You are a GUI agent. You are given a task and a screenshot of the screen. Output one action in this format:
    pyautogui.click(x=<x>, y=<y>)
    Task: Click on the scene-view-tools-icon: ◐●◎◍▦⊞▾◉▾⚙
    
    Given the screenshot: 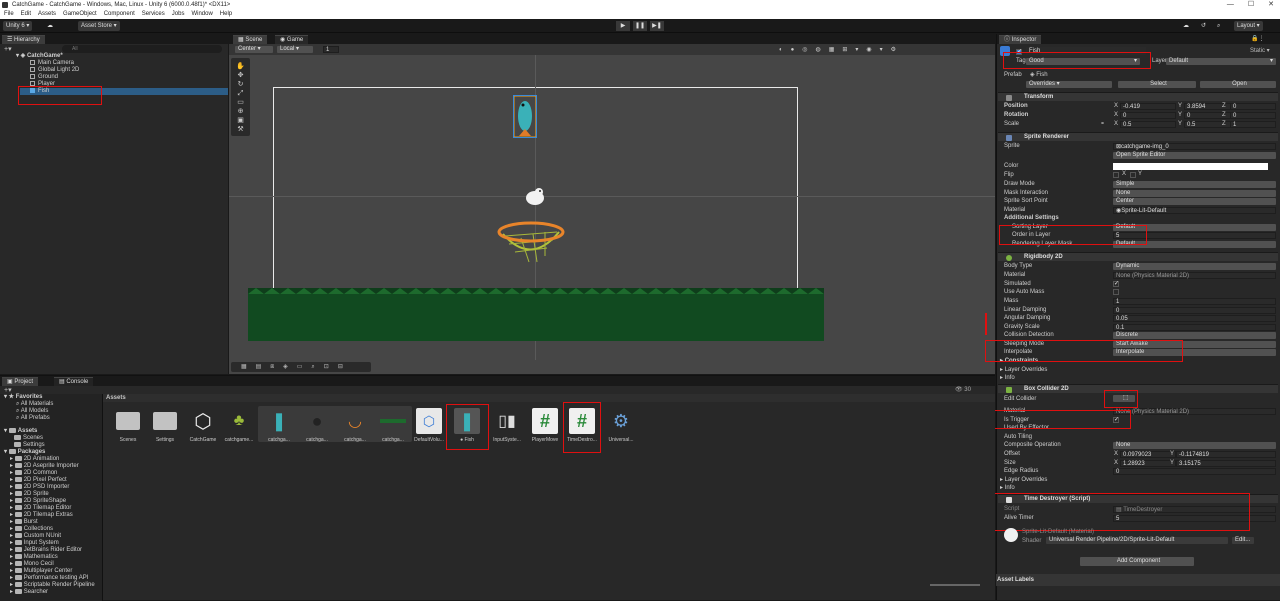 What is the action you would take?
    pyautogui.click(x=841, y=49)
    